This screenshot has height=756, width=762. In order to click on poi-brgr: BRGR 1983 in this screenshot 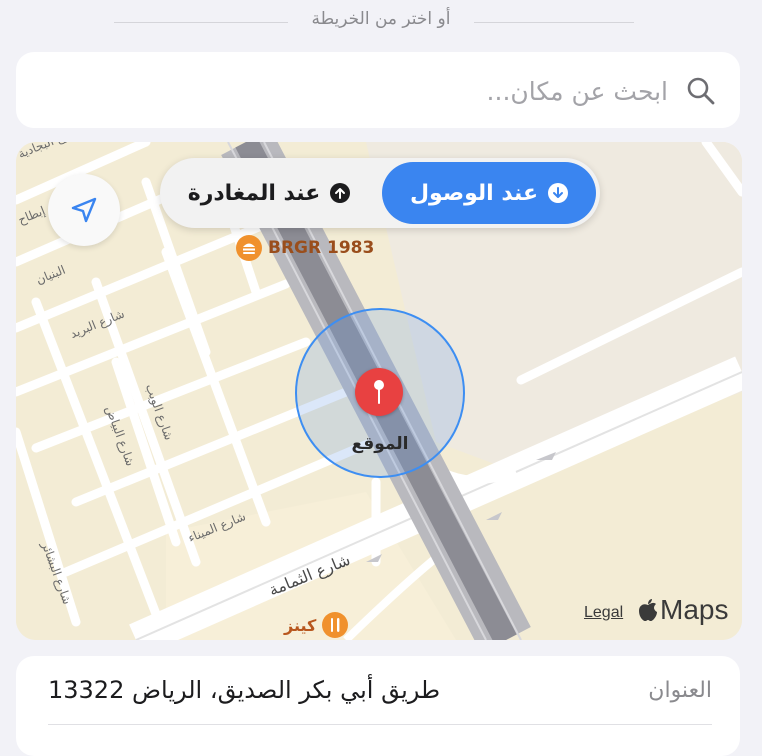, I will do `click(305, 248)`.